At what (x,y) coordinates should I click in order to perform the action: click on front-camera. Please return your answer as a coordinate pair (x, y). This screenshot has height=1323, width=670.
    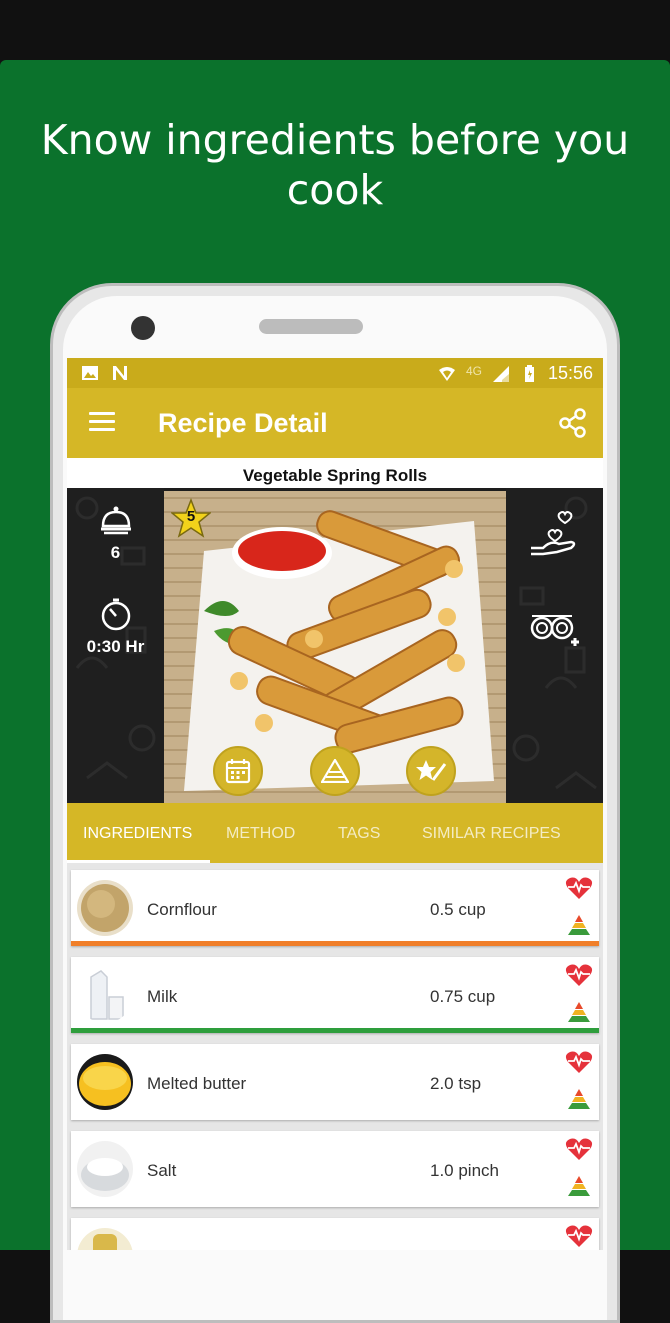
    Looking at the image, I should click on (143, 328).